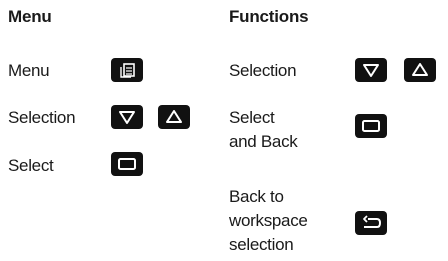 This screenshot has height=261, width=448. I want to click on menu-key, so click(127, 70).